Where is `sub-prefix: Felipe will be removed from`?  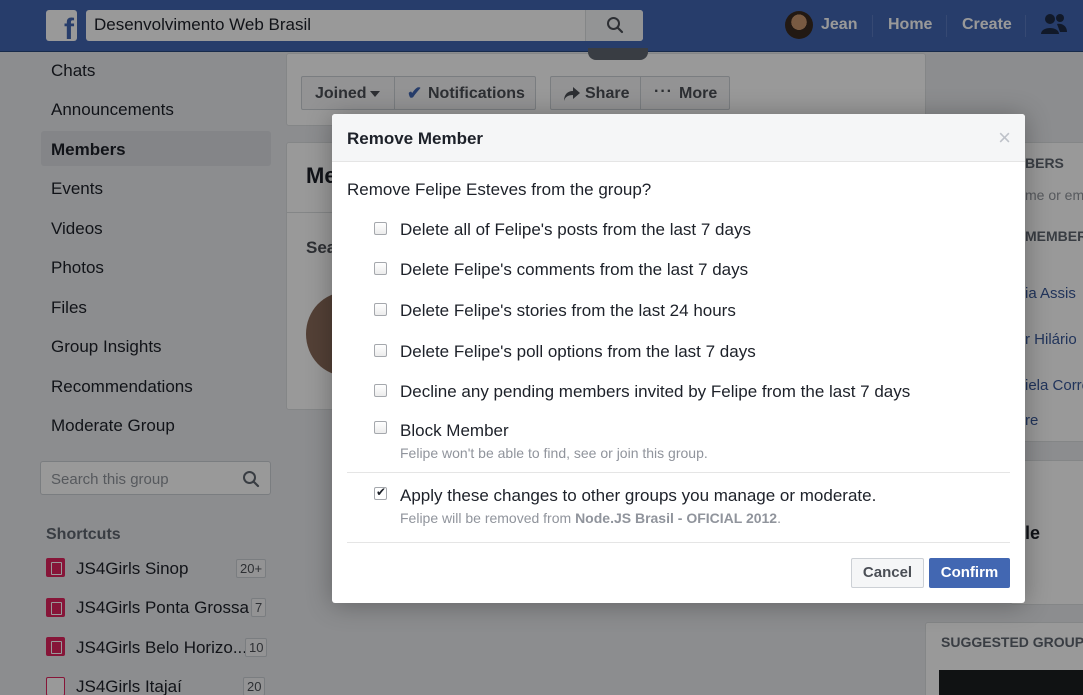 sub-prefix: Felipe will be removed from is located at coordinates (488, 518).